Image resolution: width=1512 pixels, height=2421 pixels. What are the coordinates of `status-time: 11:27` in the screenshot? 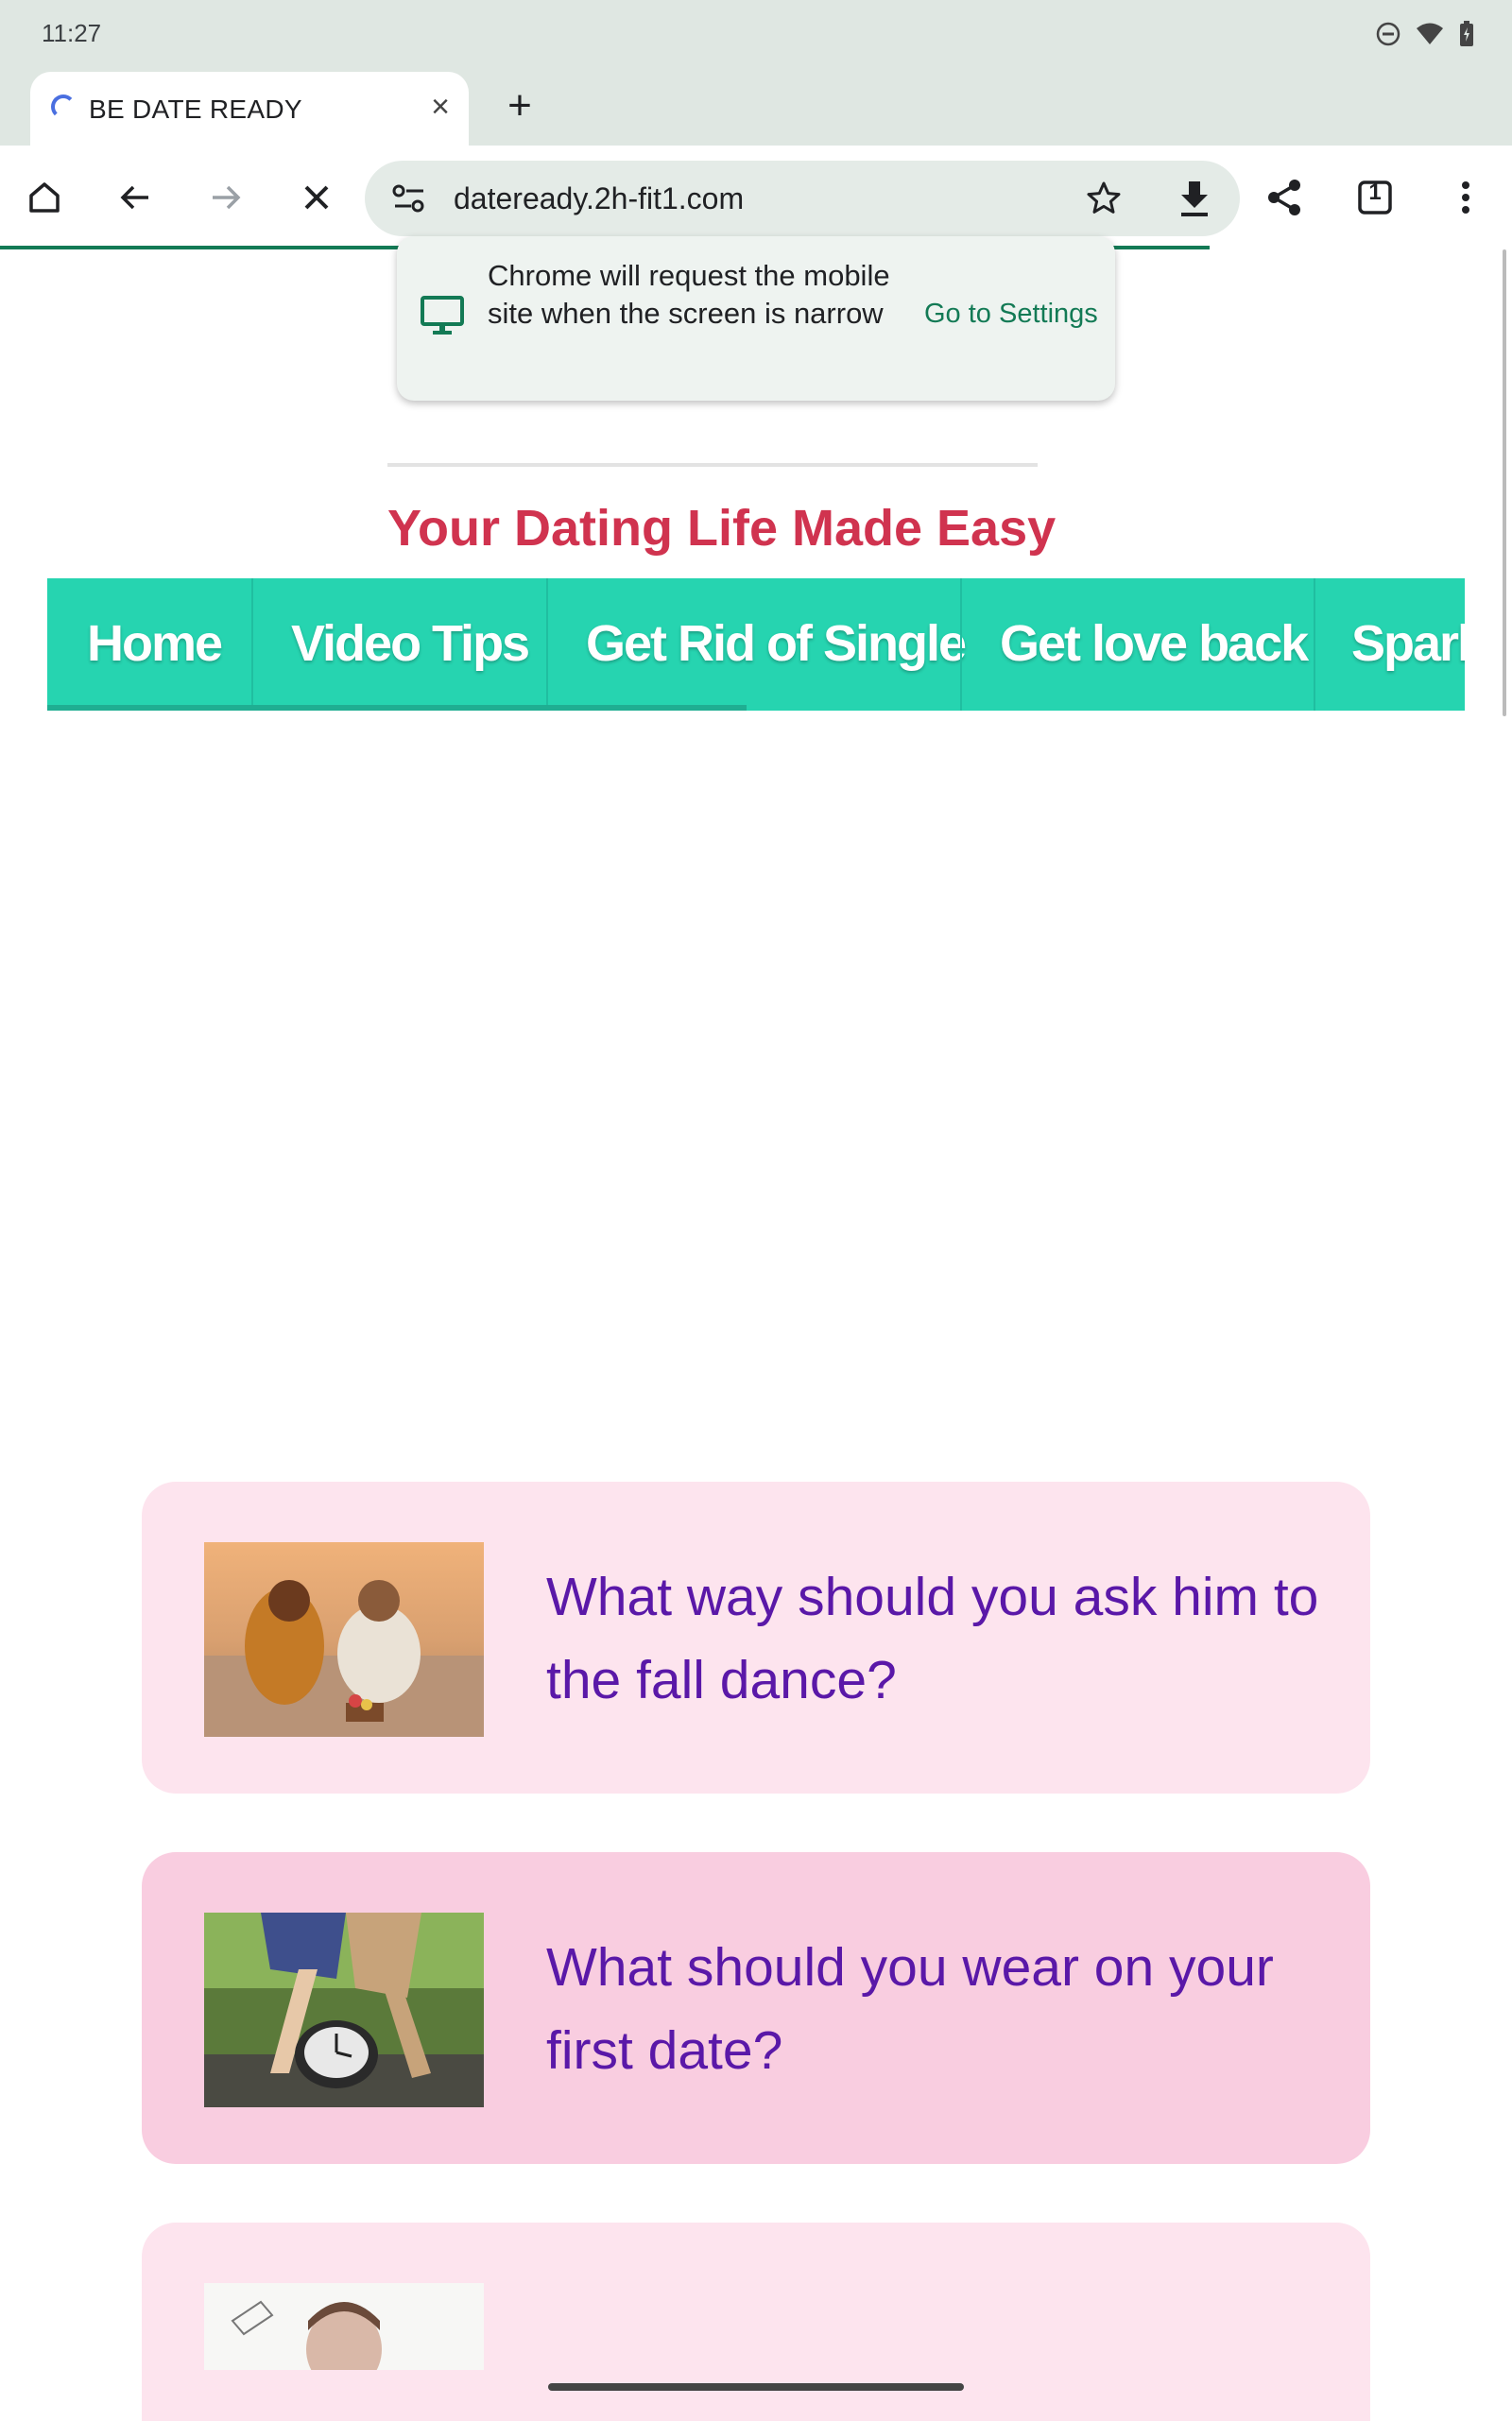 It's located at (72, 33).